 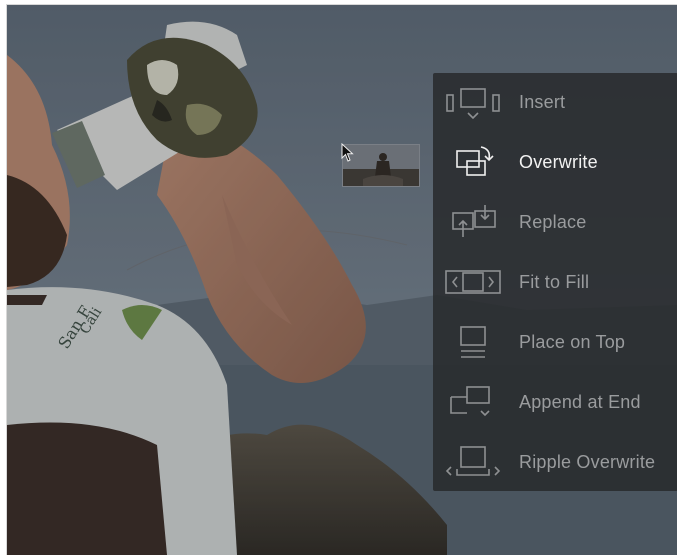 I want to click on option-insert: Insert, so click(x=555, y=102).